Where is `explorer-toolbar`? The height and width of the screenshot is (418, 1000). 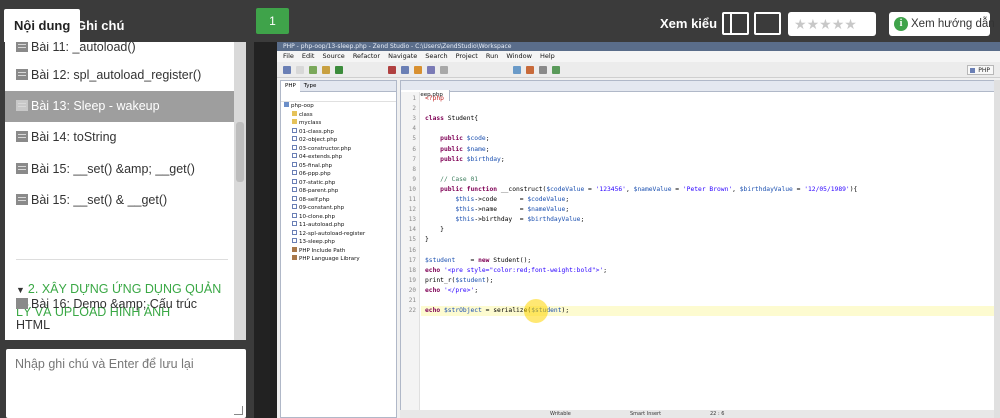 explorer-toolbar is located at coordinates (338, 97).